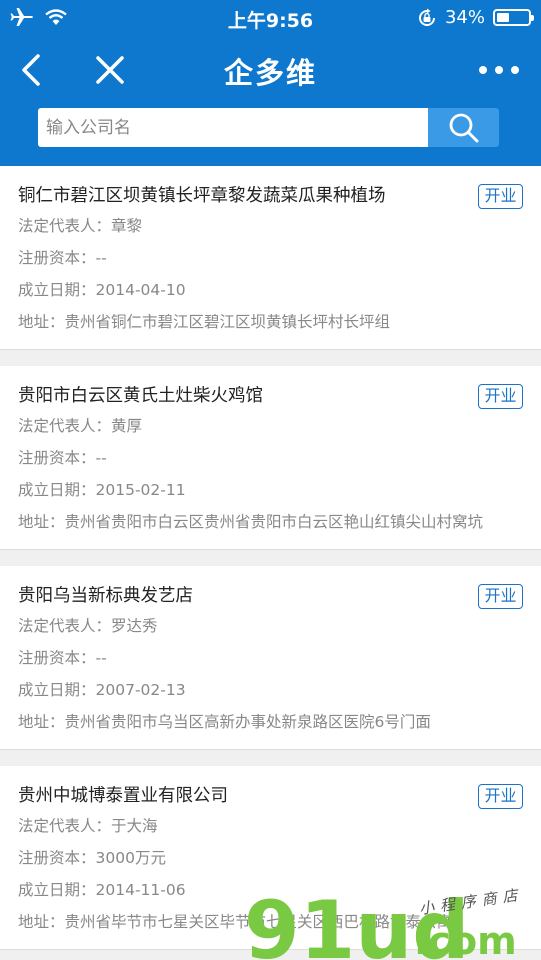 The width and height of the screenshot is (541, 960). I want to click on battery-icon, so click(513, 17).